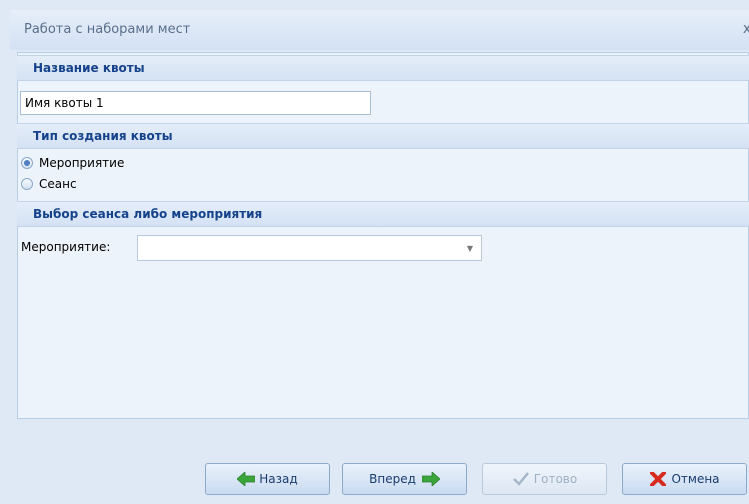 This screenshot has width=749, height=504. Describe the element at coordinates (309, 248) in the screenshot. I see `event-select: ▼` at that location.